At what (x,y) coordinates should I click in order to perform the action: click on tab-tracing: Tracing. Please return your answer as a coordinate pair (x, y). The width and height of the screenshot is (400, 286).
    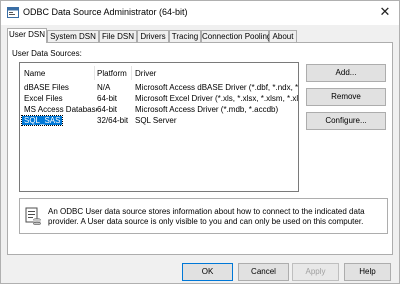
    Looking at the image, I should click on (185, 36).